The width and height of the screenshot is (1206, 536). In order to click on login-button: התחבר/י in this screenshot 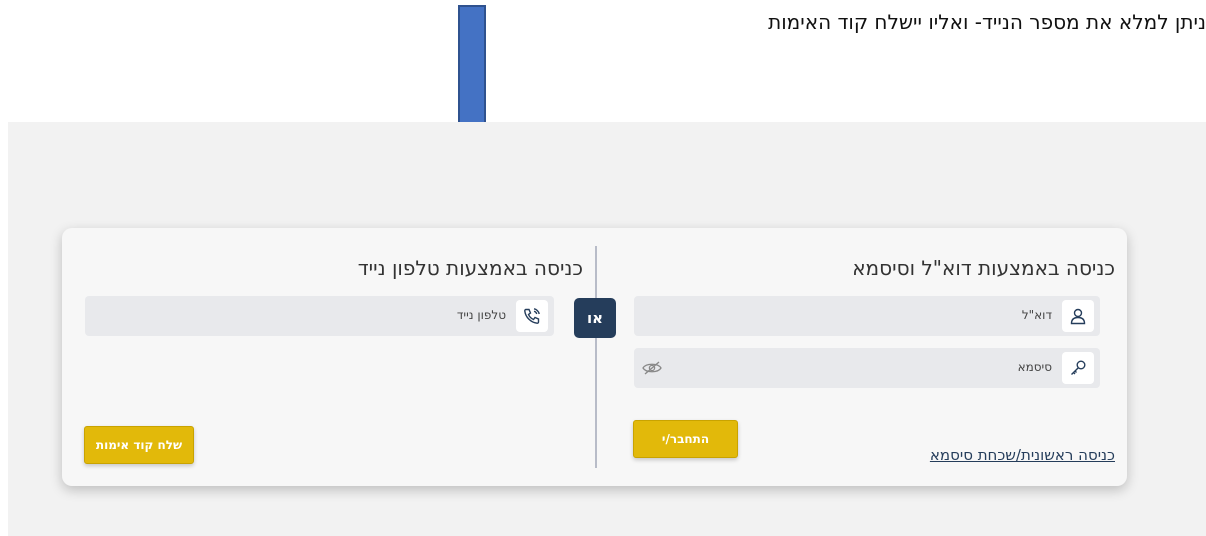, I will do `click(685, 439)`.